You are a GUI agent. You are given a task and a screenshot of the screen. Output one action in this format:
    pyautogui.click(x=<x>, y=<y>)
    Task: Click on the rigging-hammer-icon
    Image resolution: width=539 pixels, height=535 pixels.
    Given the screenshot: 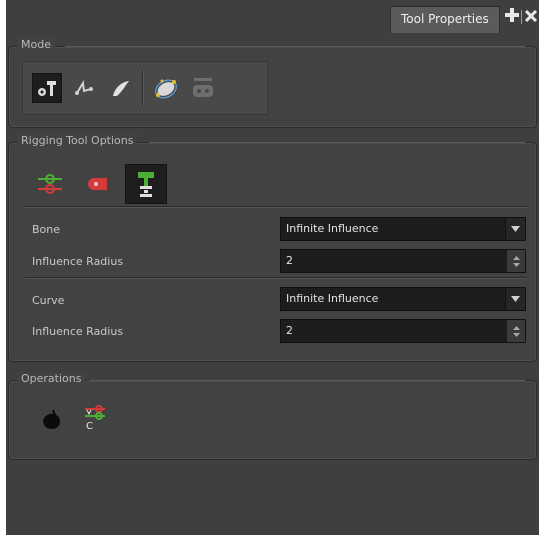 What is the action you would take?
    pyautogui.click(x=47, y=88)
    